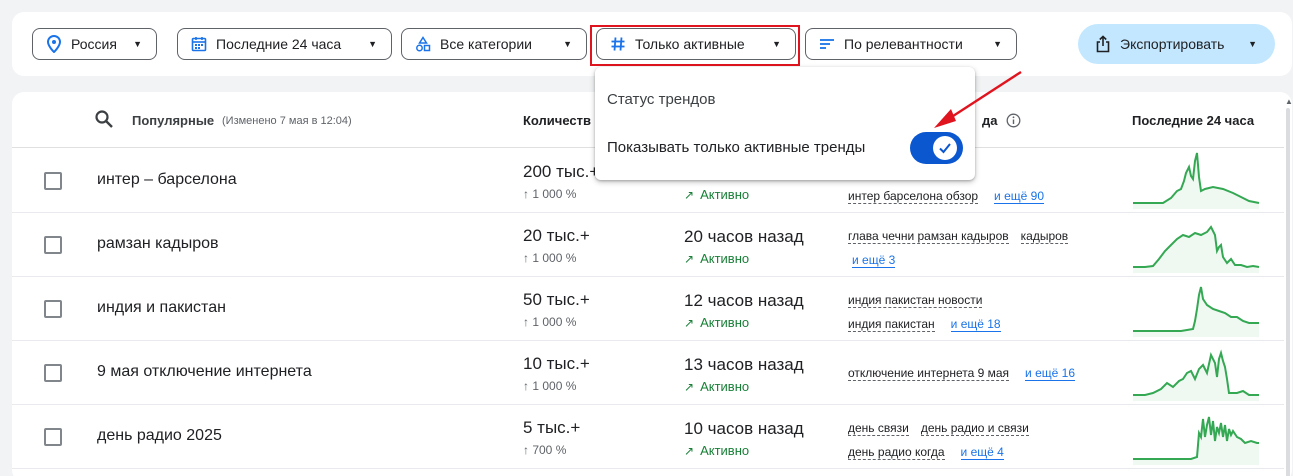 The width and height of the screenshot is (1293, 476). What do you see at coordinates (913, 196) in the screenshot?
I see `breakdown-query: интер барселона обзор` at bounding box center [913, 196].